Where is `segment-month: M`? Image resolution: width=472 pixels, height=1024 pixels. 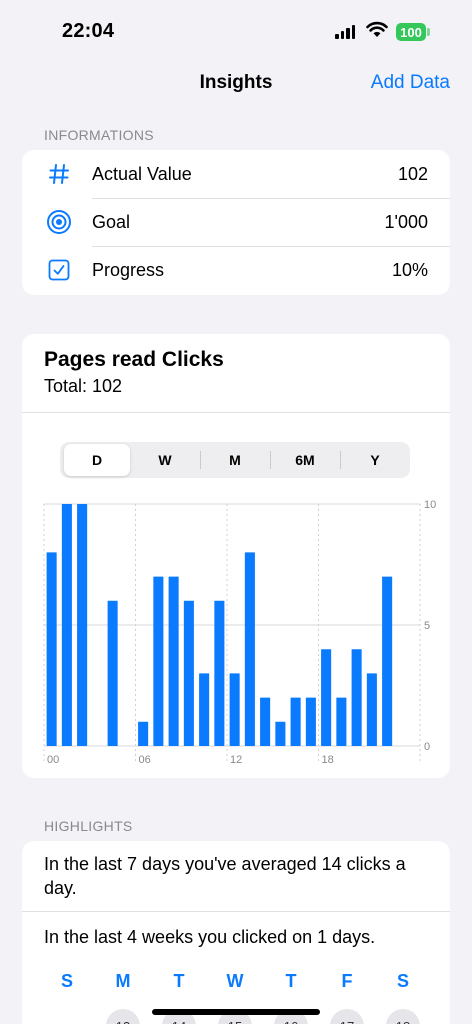 segment-month: M is located at coordinates (235, 460).